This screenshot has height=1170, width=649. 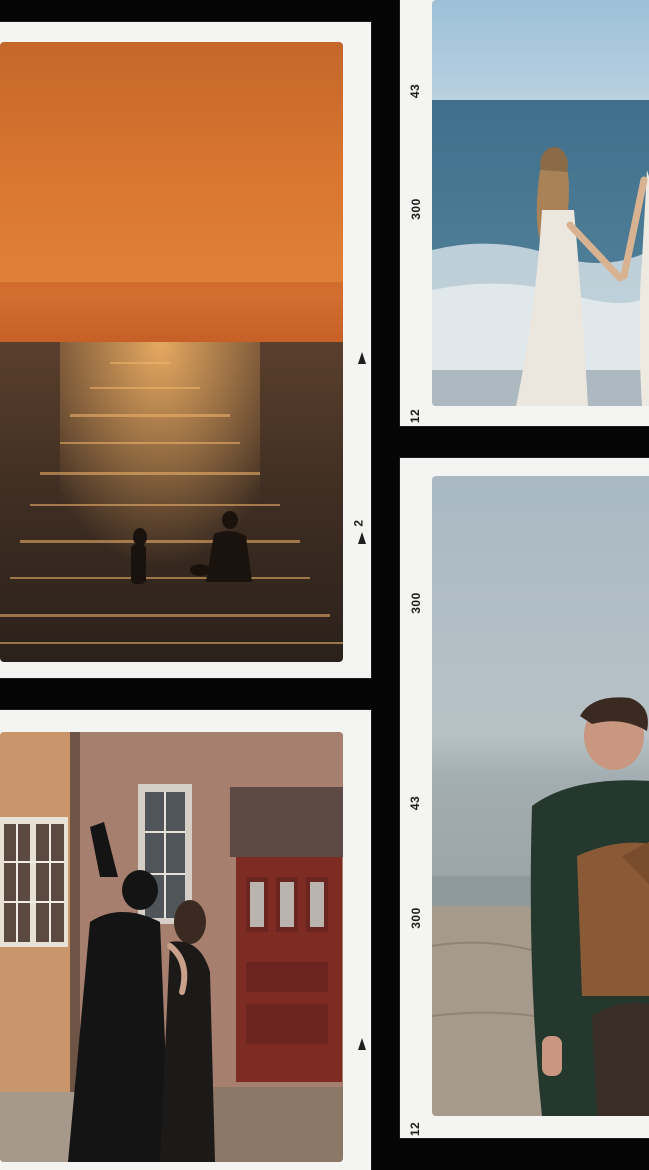 I want to click on shore-image, so click(x=540, y=203).